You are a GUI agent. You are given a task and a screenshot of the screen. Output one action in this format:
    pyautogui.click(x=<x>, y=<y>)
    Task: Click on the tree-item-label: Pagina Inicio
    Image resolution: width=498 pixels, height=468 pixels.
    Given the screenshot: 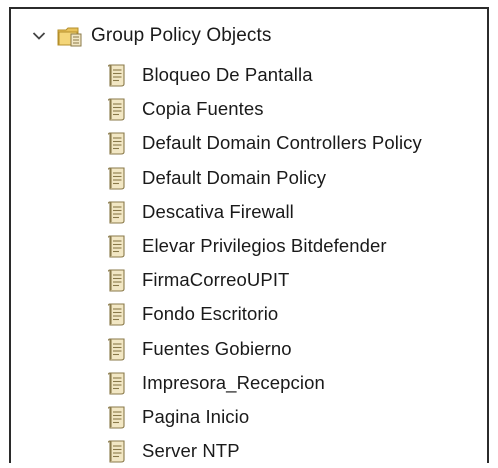 What is the action you would take?
    pyautogui.click(x=196, y=416)
    